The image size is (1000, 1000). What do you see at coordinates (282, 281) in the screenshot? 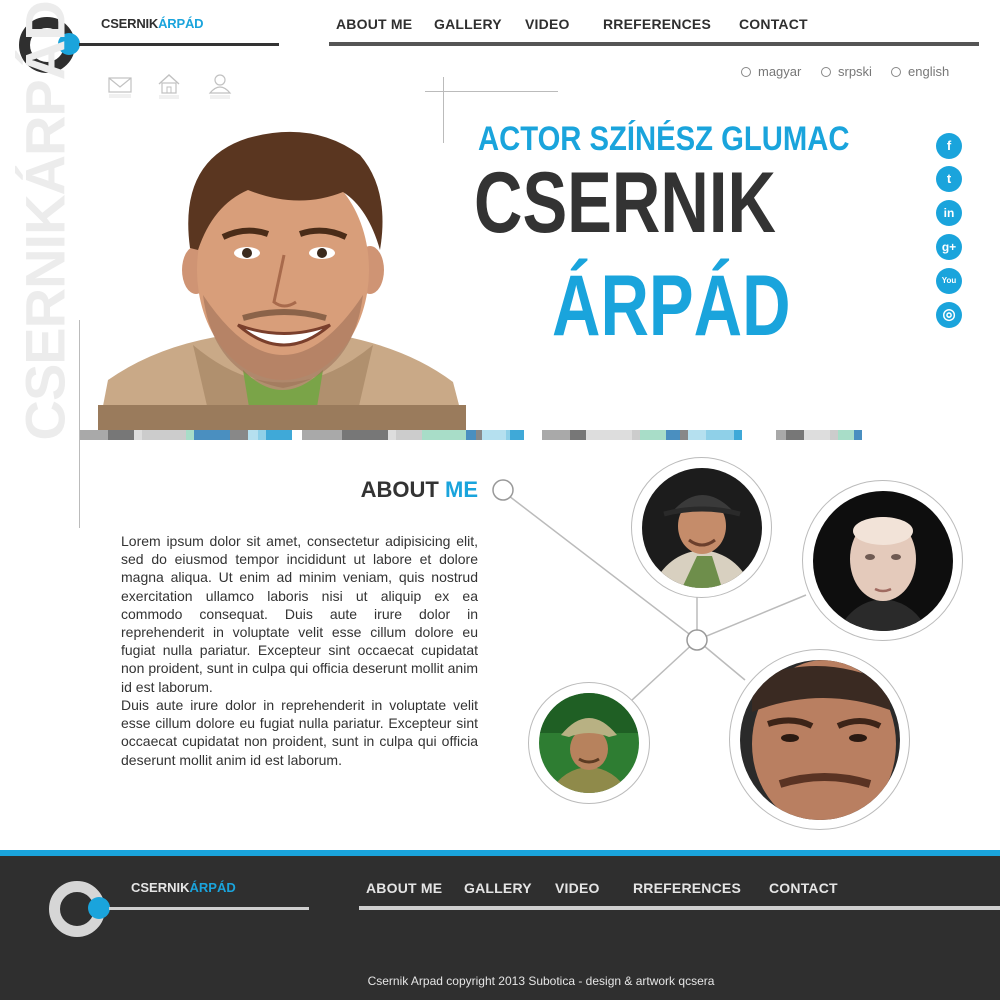
I see `actor-portrait` at bounding box center [282, 281].